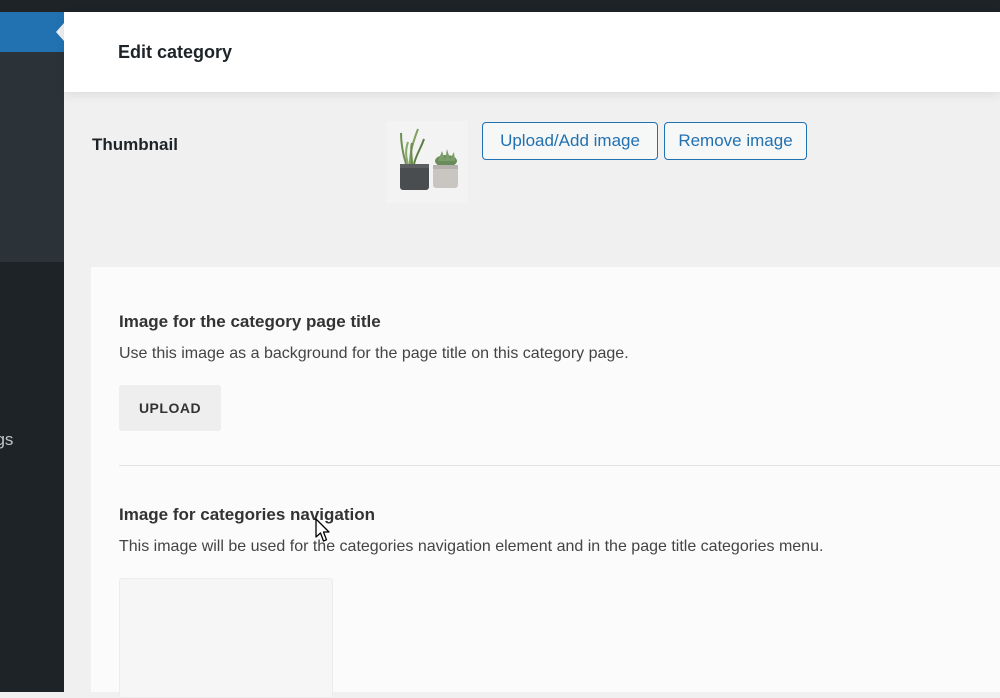  What do you see at coordinates (532, 52) in the screenshot?
I see `page-header: Edit category` at bounding box center [532, 52].